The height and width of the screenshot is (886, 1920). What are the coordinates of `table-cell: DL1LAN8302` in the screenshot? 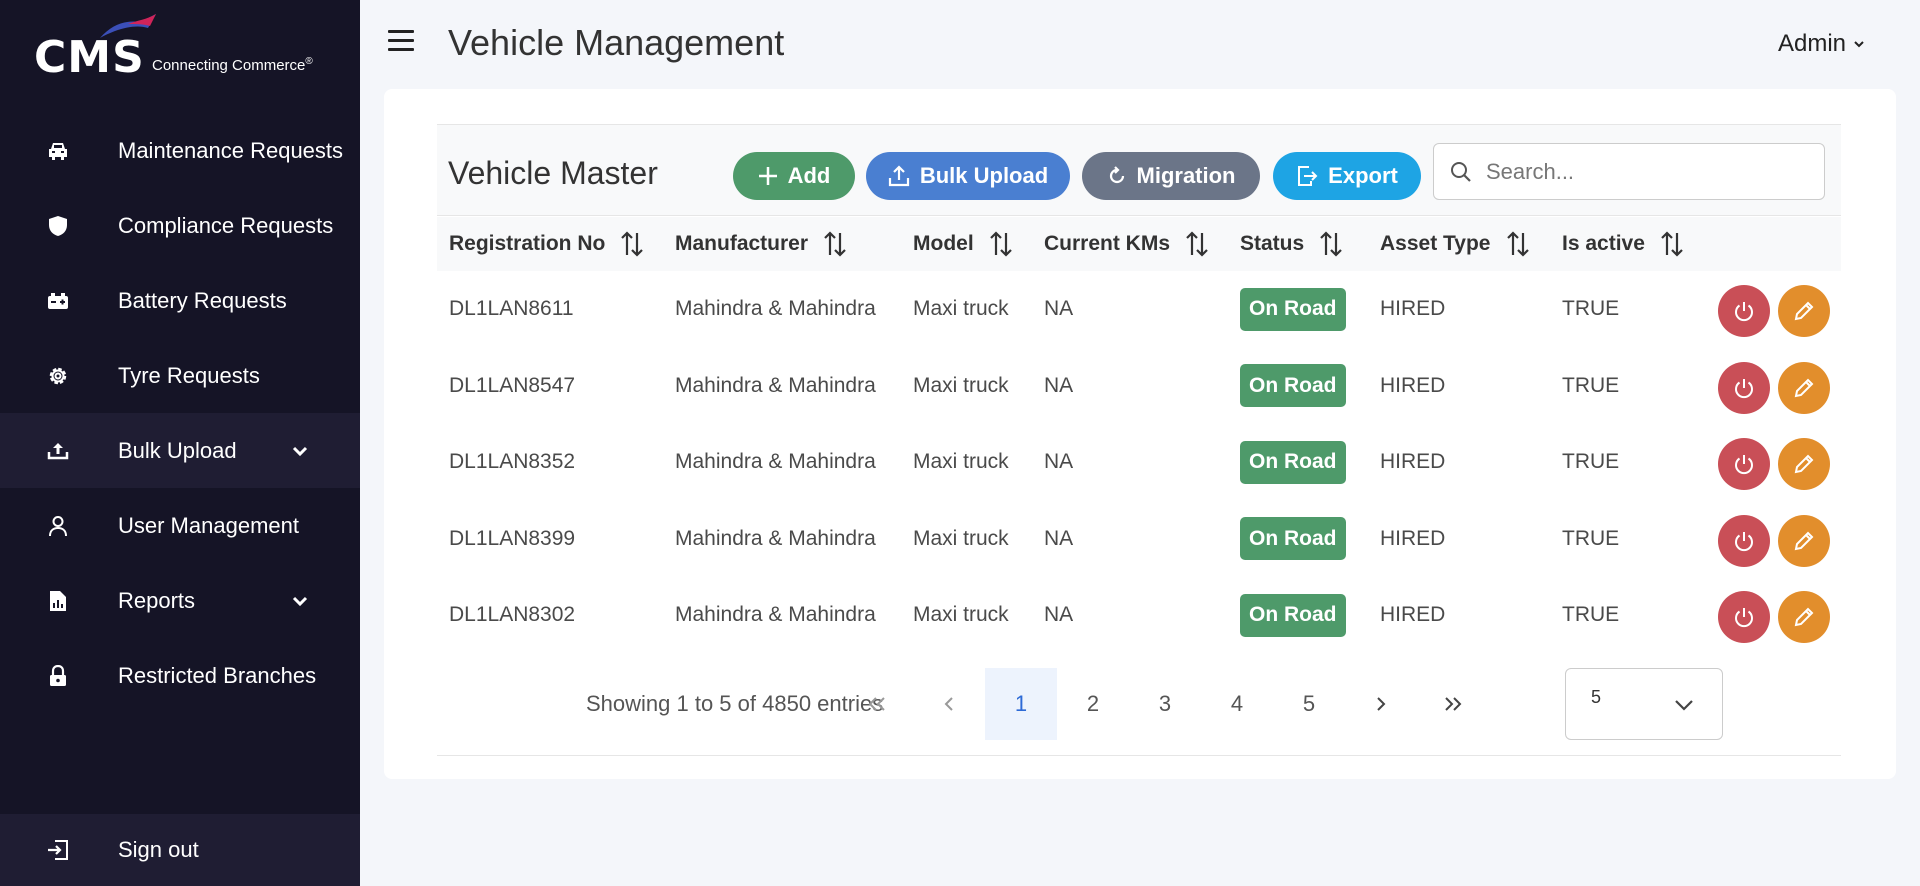 It's located at (512, 614).